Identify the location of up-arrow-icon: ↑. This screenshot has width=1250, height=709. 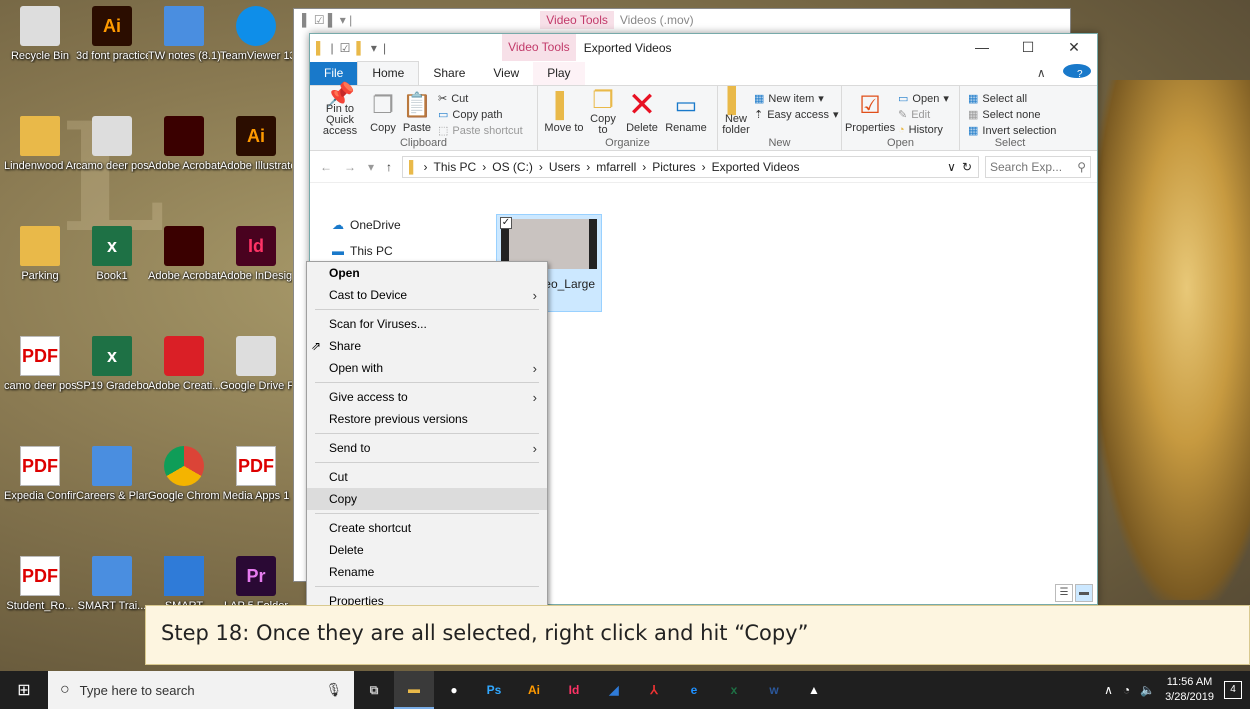
(389, 167).